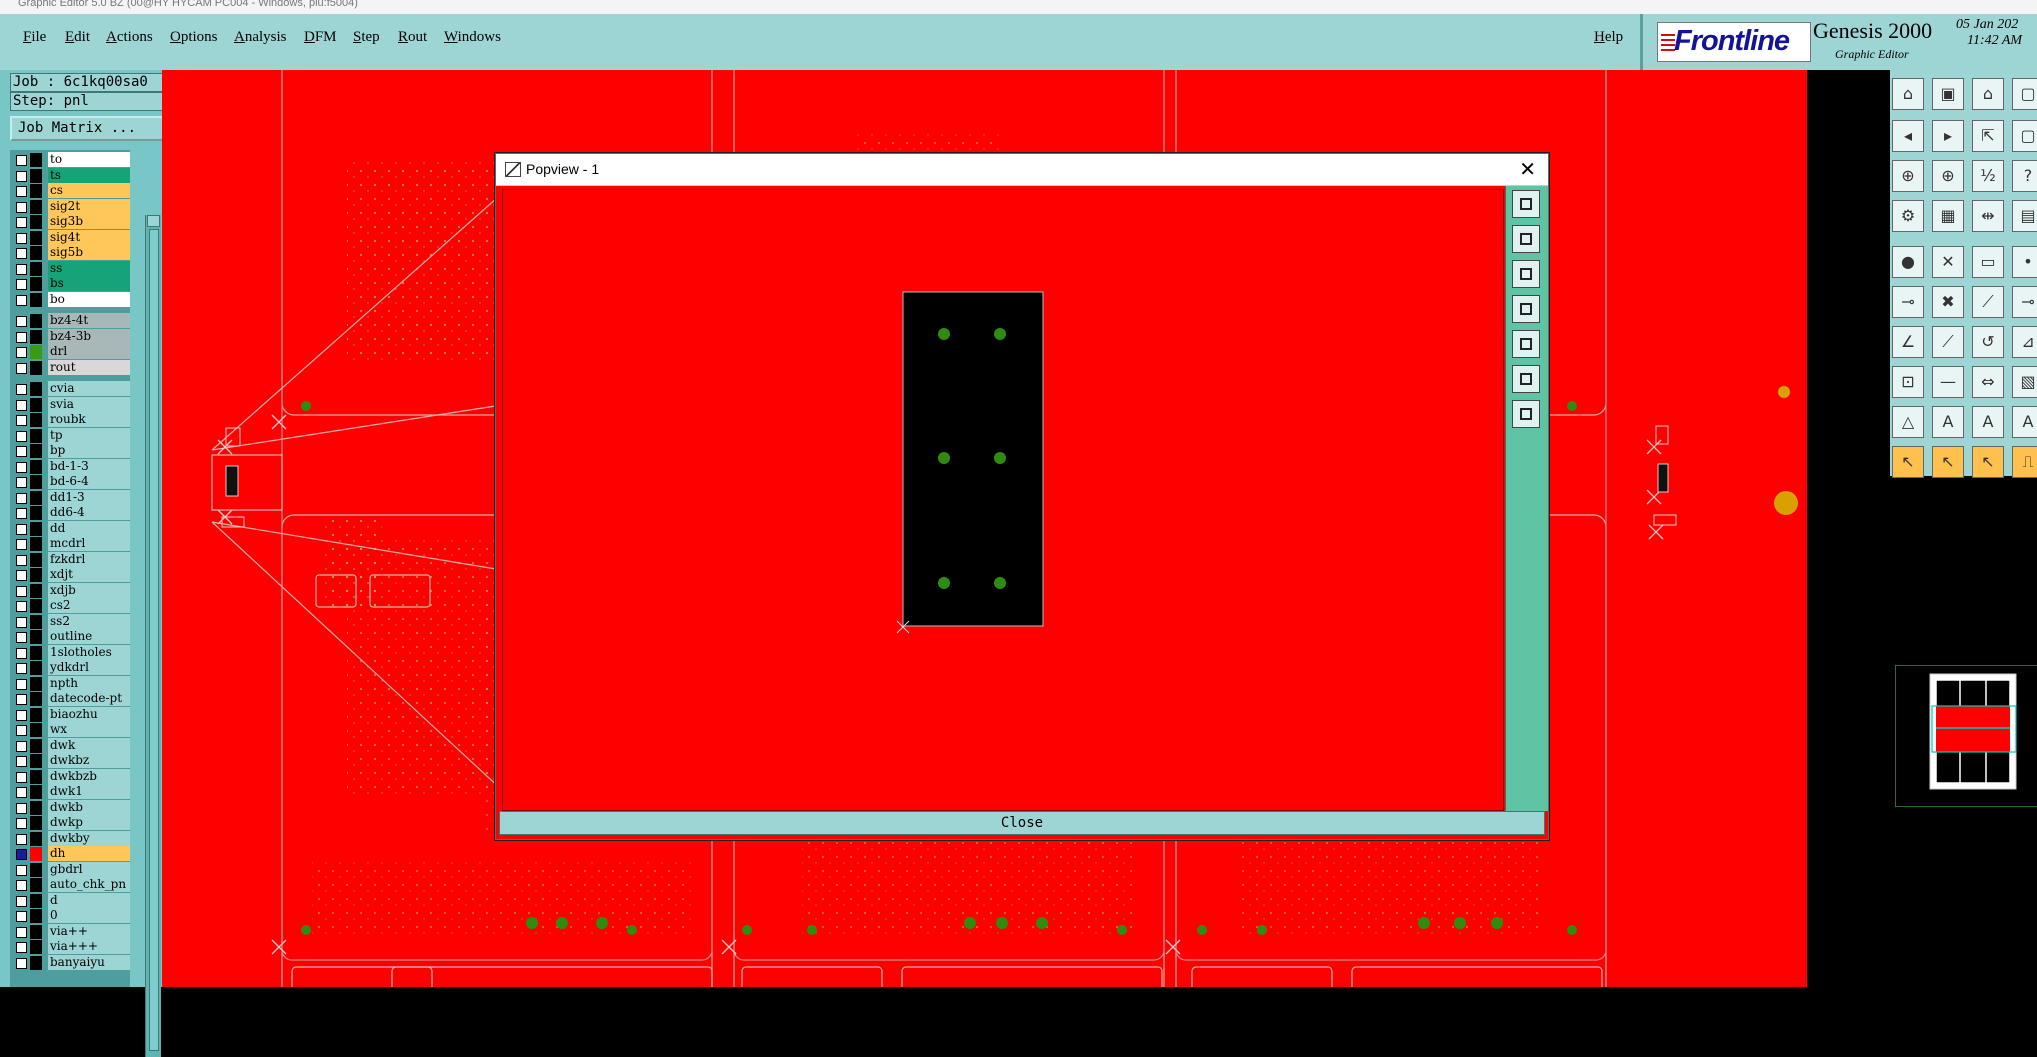 This screenshot has width=2037, height=1057. Describe the element at coordinates (472, 37) in the screenshot. I see `menu-windows: Windows` at that location.